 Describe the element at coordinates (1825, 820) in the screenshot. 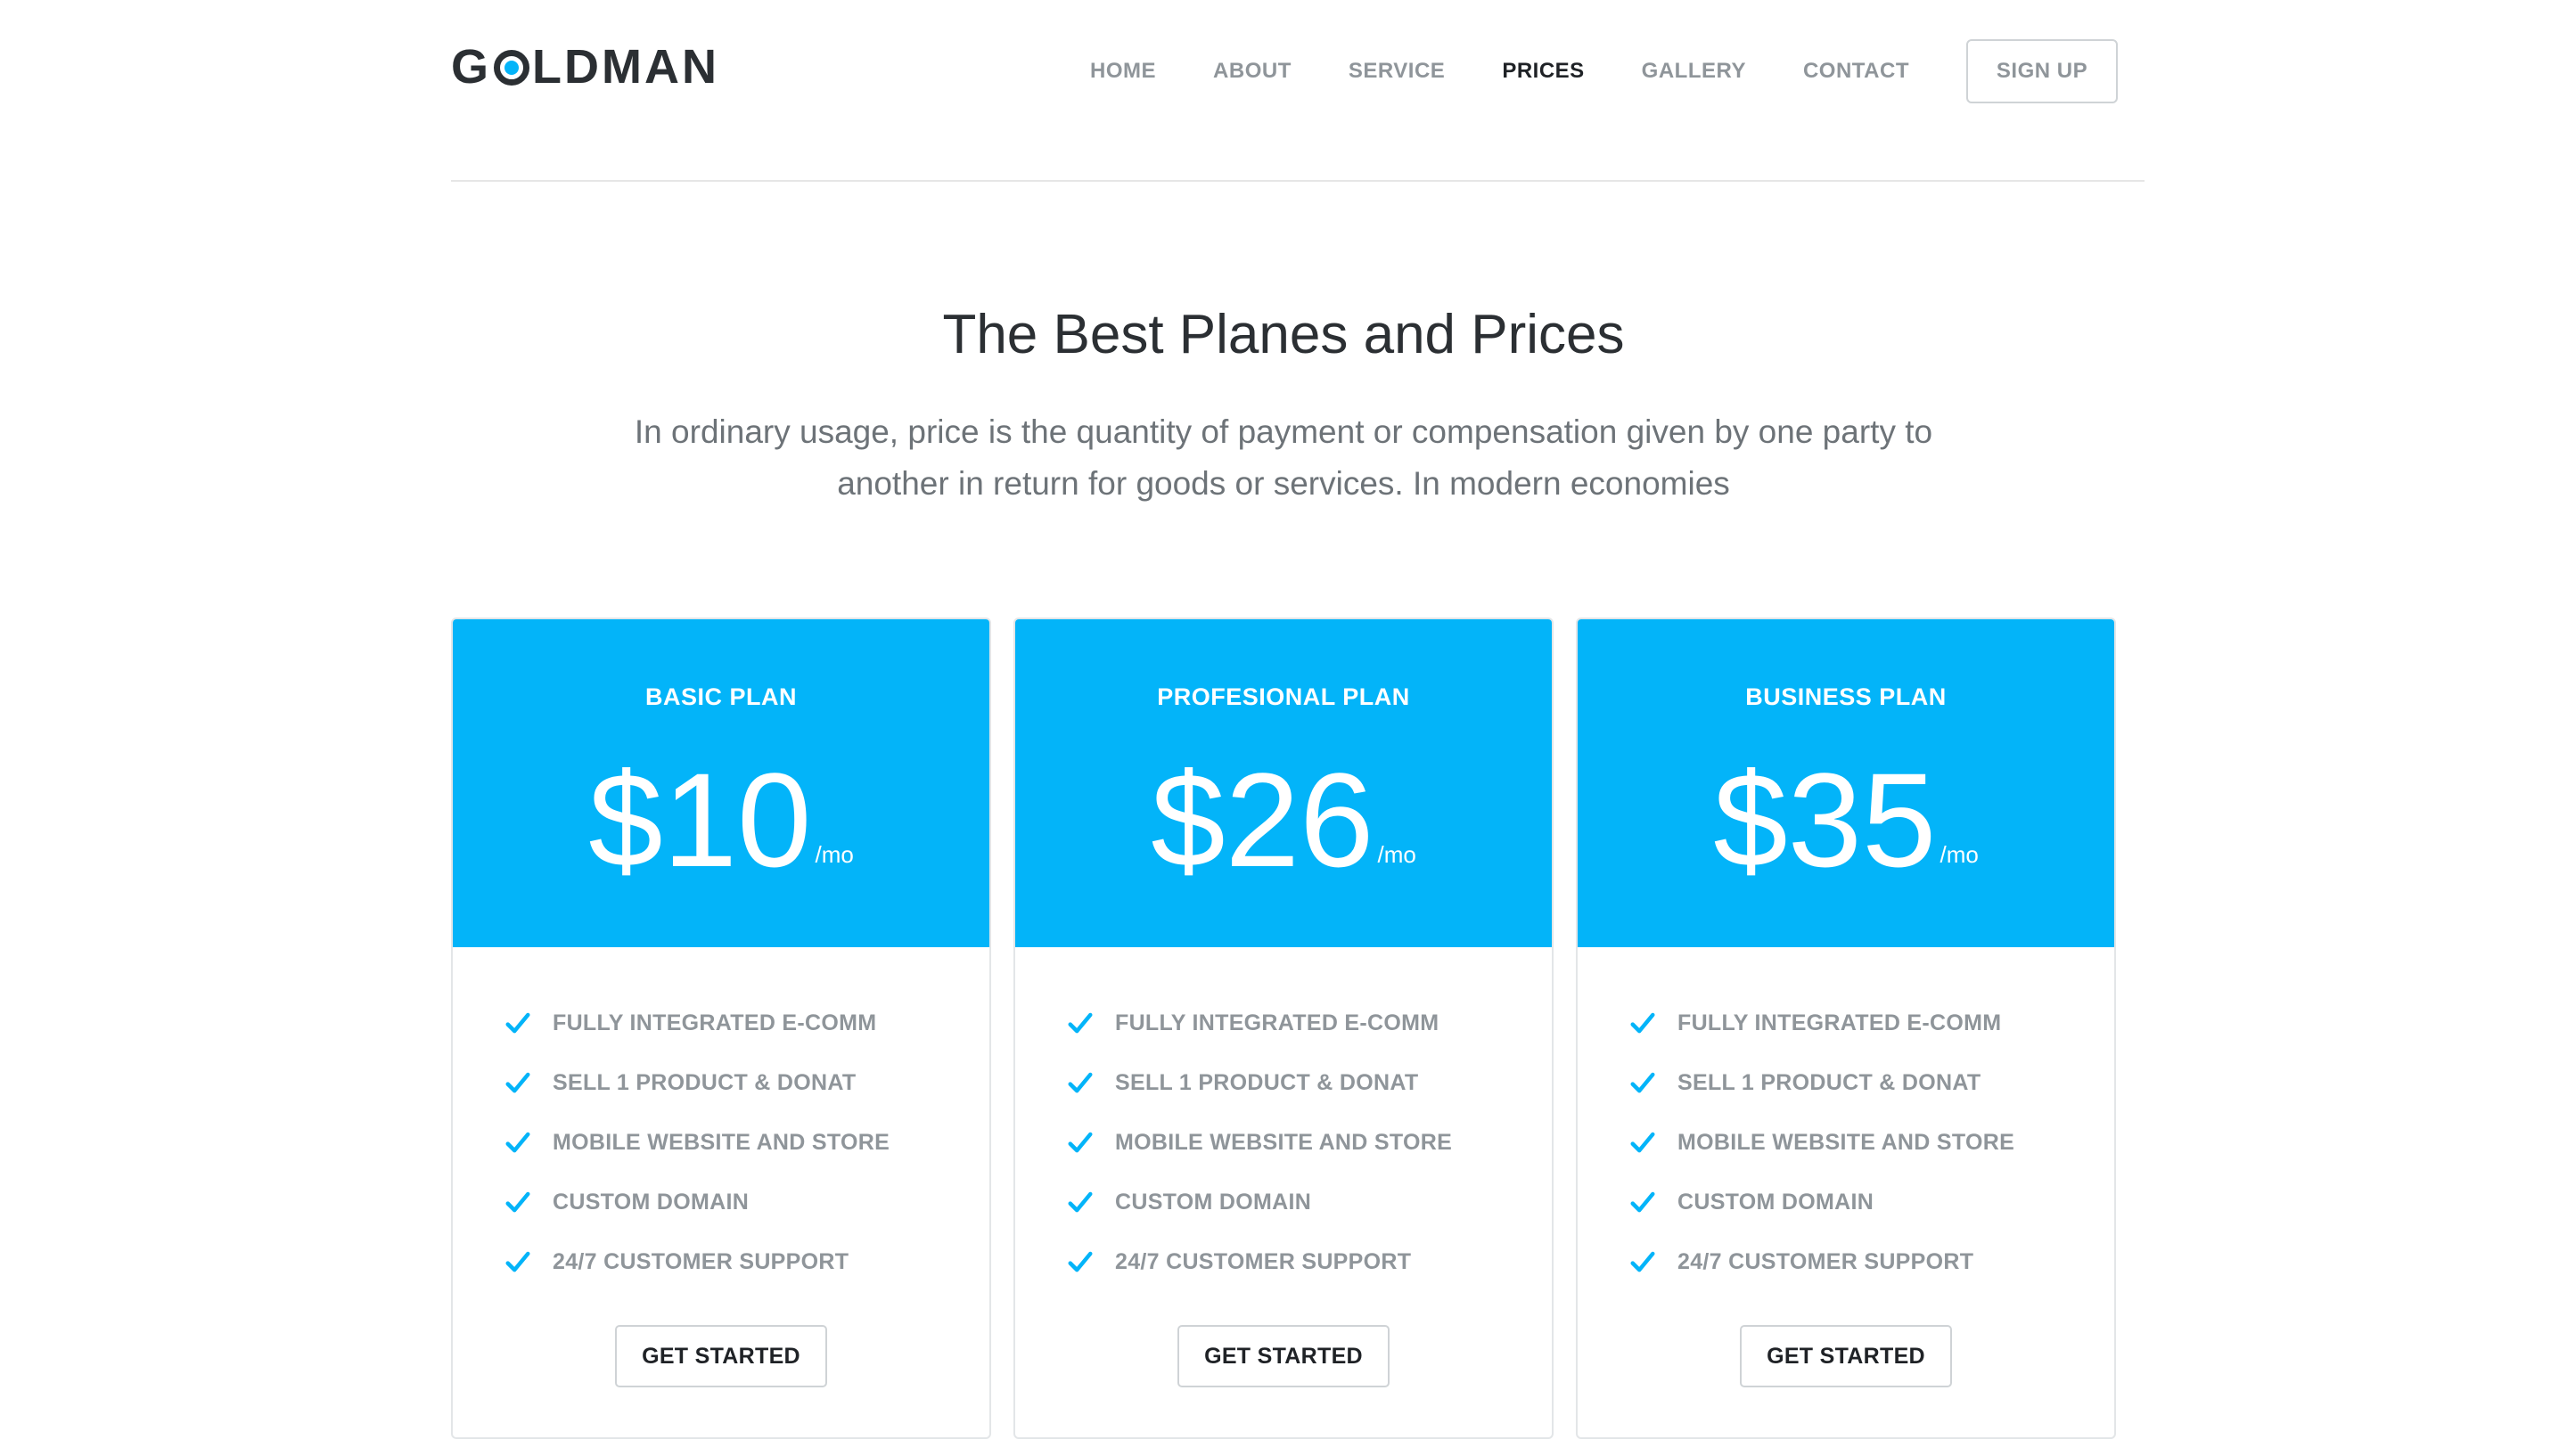

I see `plan-price: $35` at that location.